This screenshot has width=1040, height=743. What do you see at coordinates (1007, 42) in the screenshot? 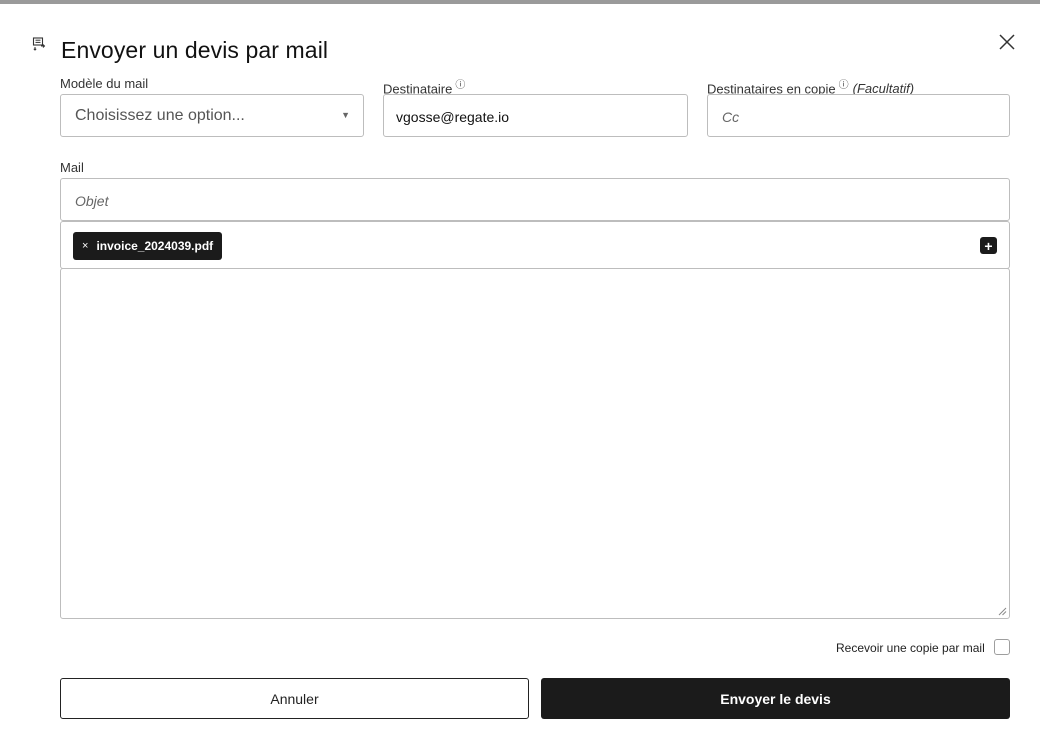
I see `close-icon` at bounding box center [1007, 42].